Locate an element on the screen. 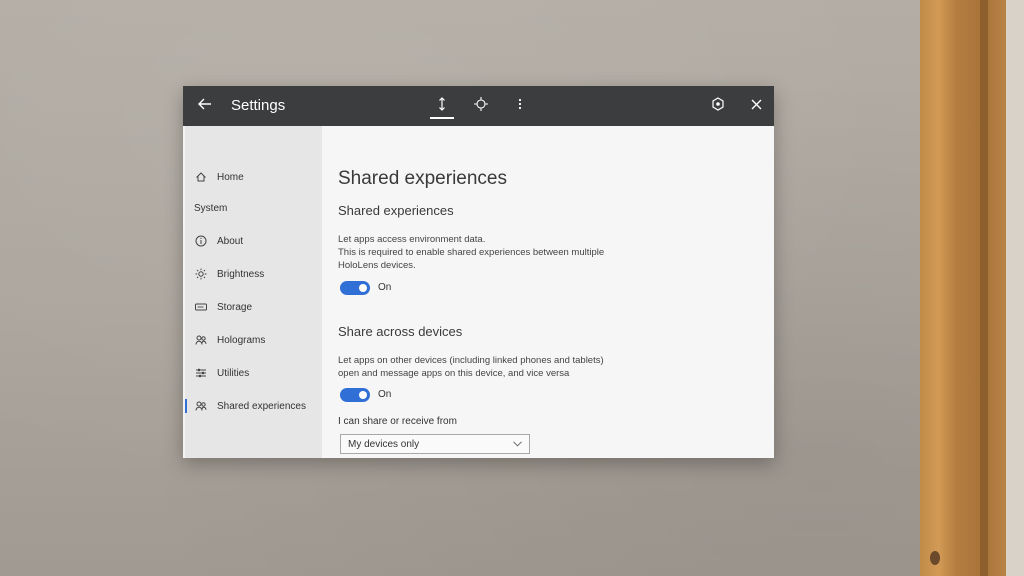 Image resolution: width=1024 pixels, height=576 pixels. wall-edge is located at coordinates (1015, 288).